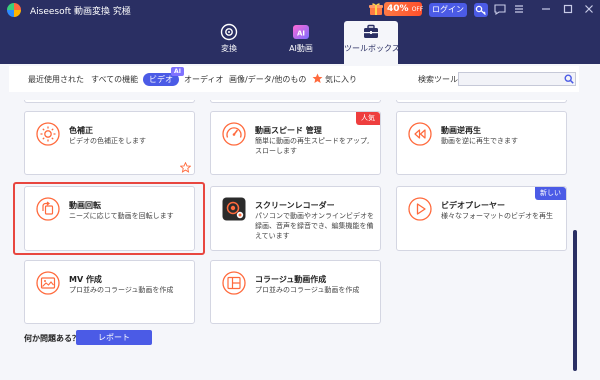 The width and height of the screenshot is (600, 380). Describe the element at coordinates (519, 9) in the screenshot. I see `menu-icon` at that location.